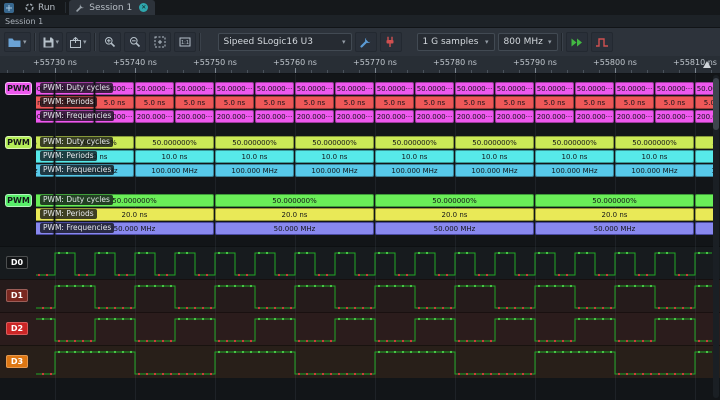 The height and width of the screenshot is (400, 720). Describe the element at coordinates (527, 42) in the screenshot. I see `sample-rate-select: 800 MHz ▾` at that location.